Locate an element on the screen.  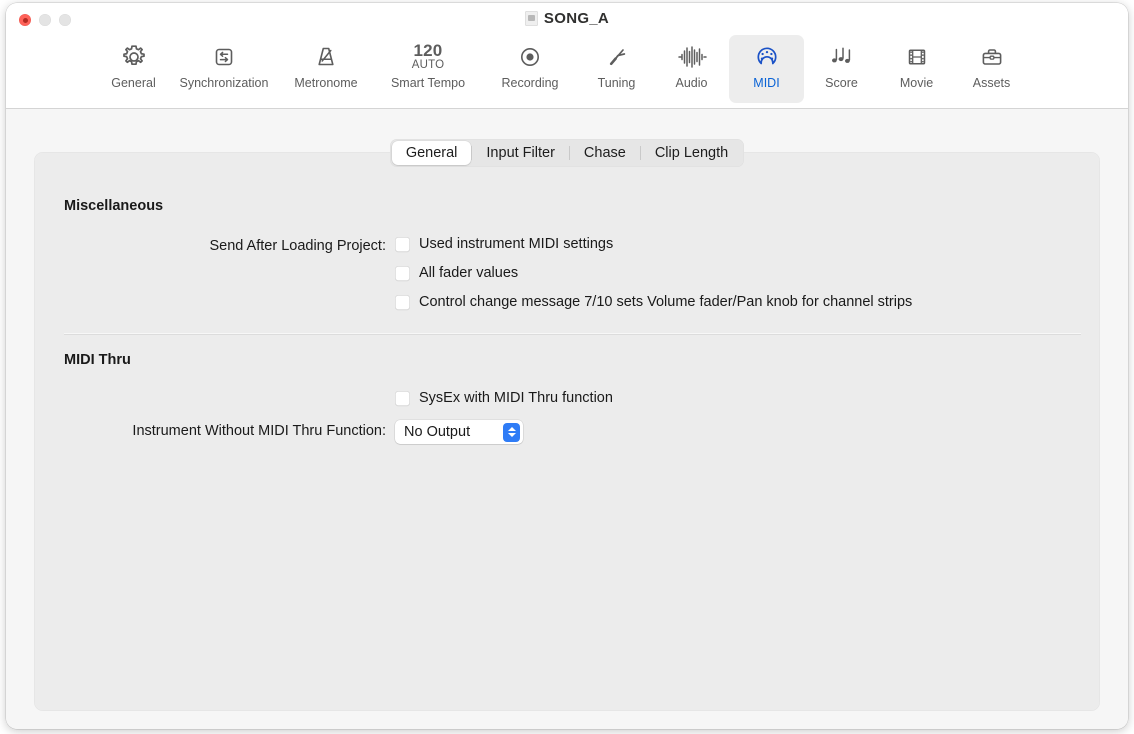
toolbar-label: Synchronization is located at coordinates (224, 83).